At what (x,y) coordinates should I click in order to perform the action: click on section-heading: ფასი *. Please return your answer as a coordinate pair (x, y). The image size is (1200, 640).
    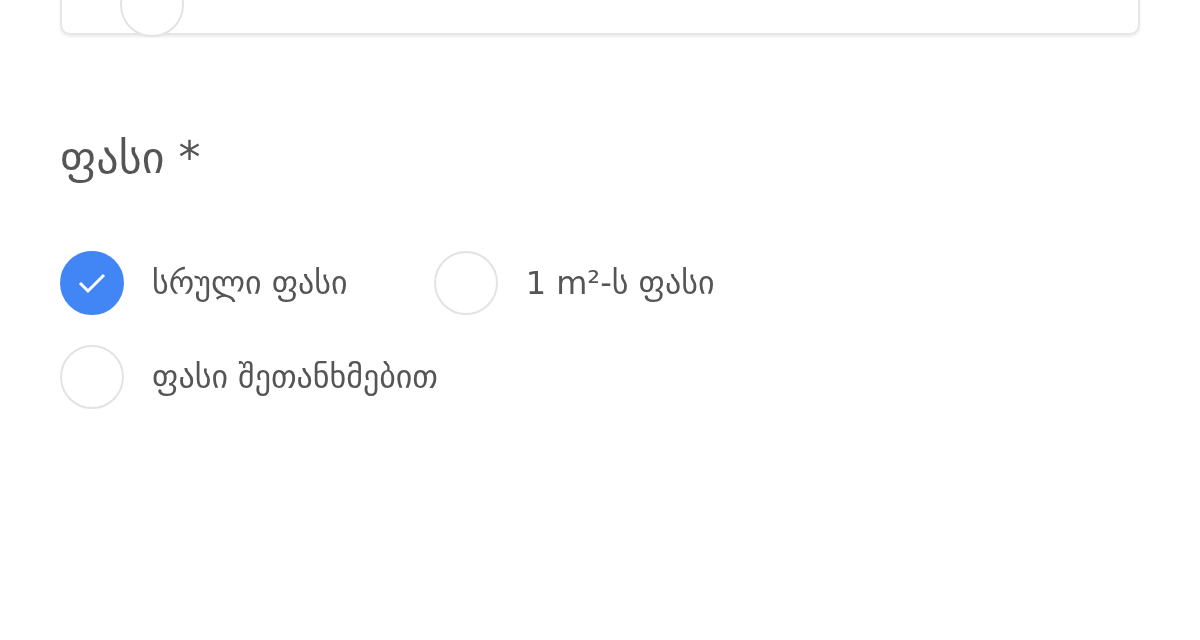
    Looking at the image, I should click on (131, 158).